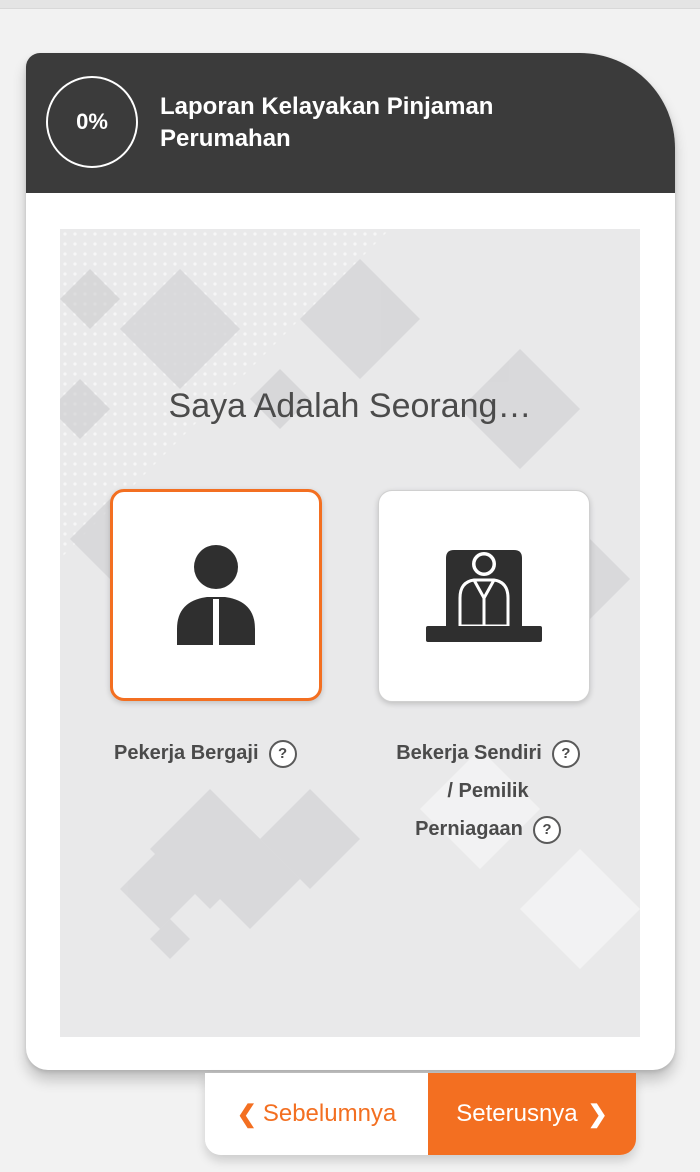  Describe the element at coordinates (565, 753) in the screenshot. I see `self-employed-help-button: ?` at that location.